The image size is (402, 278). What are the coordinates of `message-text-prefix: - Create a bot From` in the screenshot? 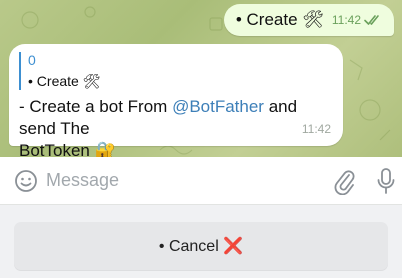 It's located at (96, 106).